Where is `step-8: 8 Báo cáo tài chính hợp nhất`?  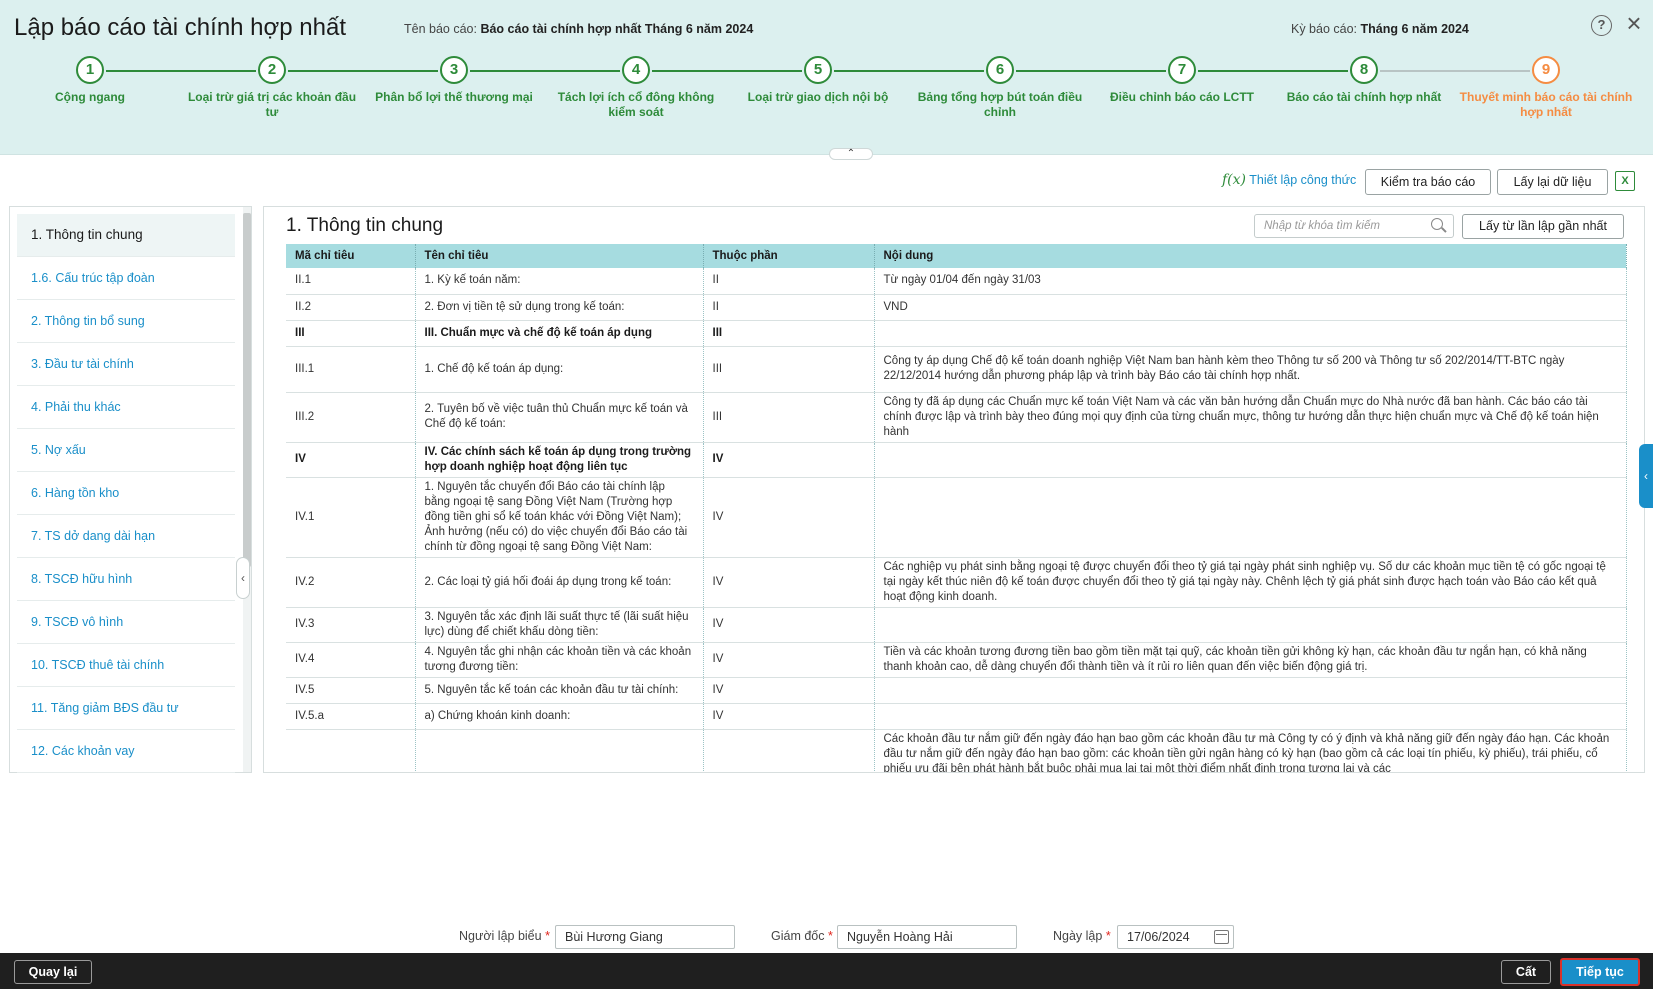 step-8: 8 Báo cáo tài chính hợp nhất is located at coordinates (1364, 79).